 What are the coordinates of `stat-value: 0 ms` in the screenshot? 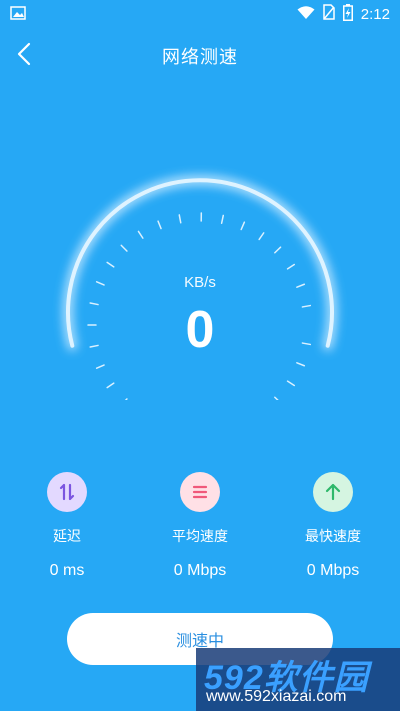 It's located at (67, 570).